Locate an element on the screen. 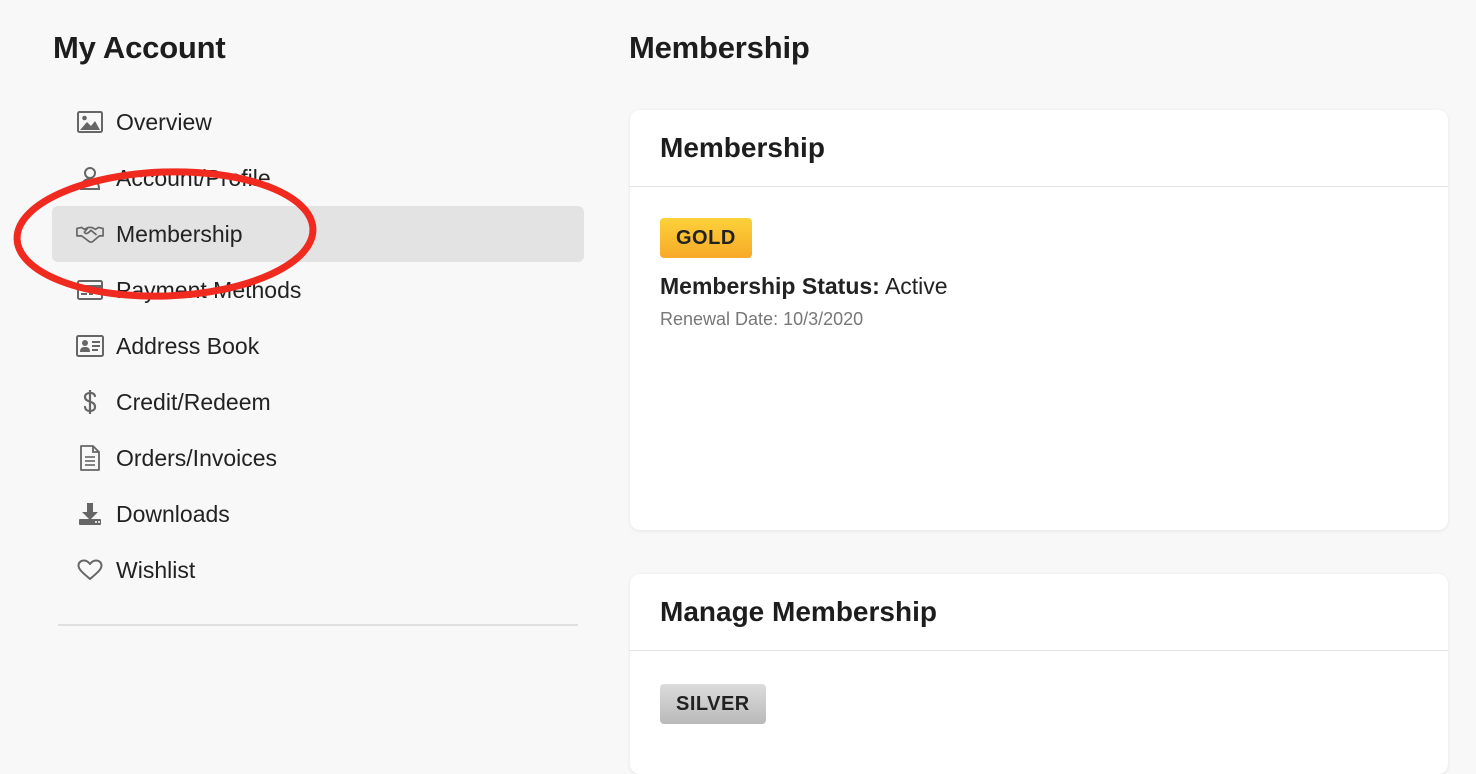 This screenshot has width=1476, height=774. heart-icon is located at coordinates (90, 570).